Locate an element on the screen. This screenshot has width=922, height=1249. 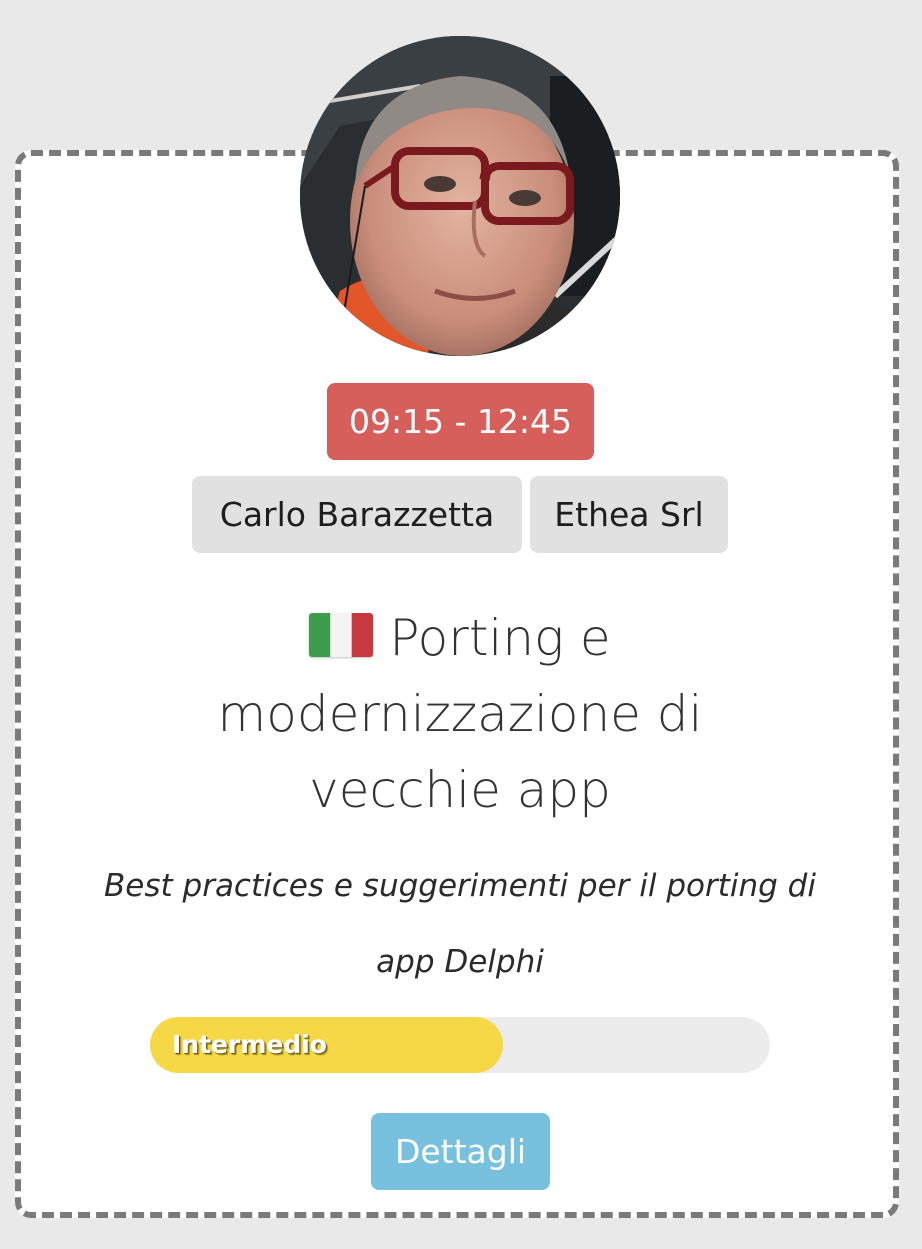
session-title: Porting e modernizzazione di vecchie app is located at coordinates (460, 714).